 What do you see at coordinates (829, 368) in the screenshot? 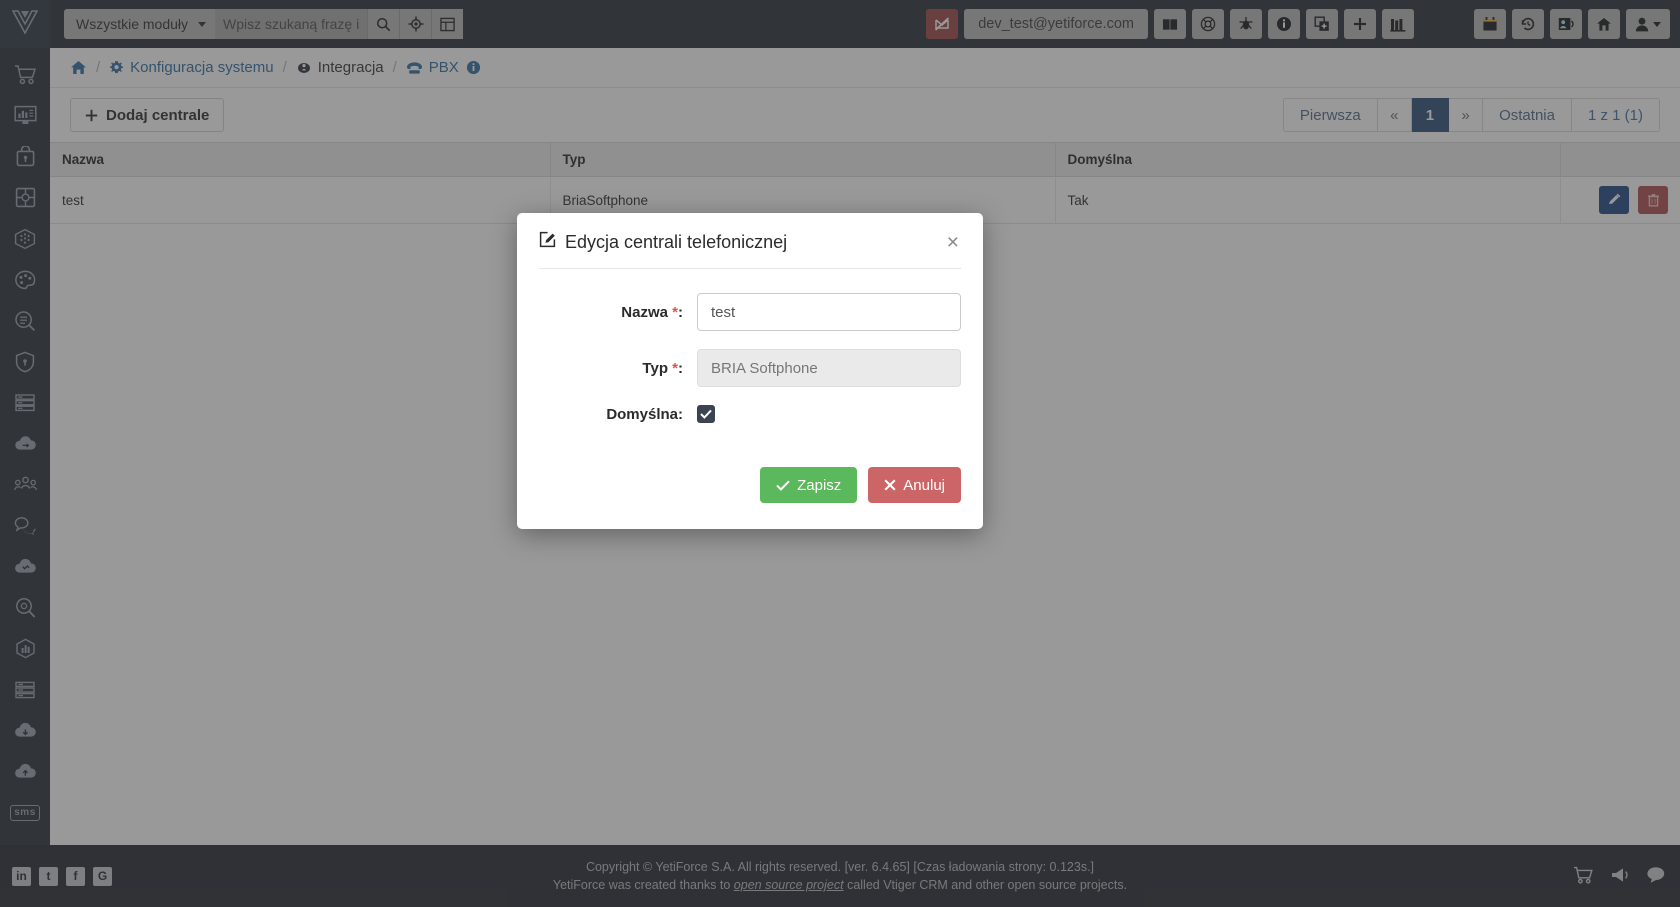
I see `typ-input` at bounding box center [829, 368].